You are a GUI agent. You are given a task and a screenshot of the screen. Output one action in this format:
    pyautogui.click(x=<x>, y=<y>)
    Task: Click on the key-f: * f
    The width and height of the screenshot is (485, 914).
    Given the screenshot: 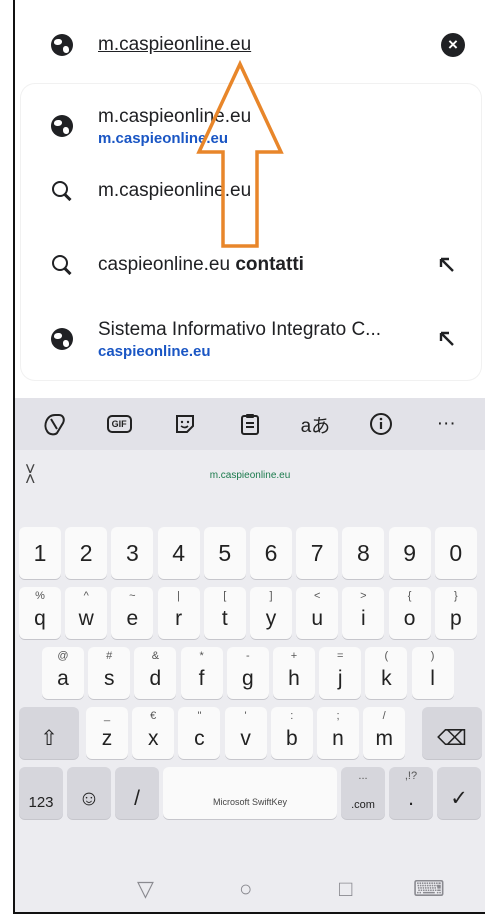 What is the action you would take?
    pyautogui.click(x=201, y=673)
    